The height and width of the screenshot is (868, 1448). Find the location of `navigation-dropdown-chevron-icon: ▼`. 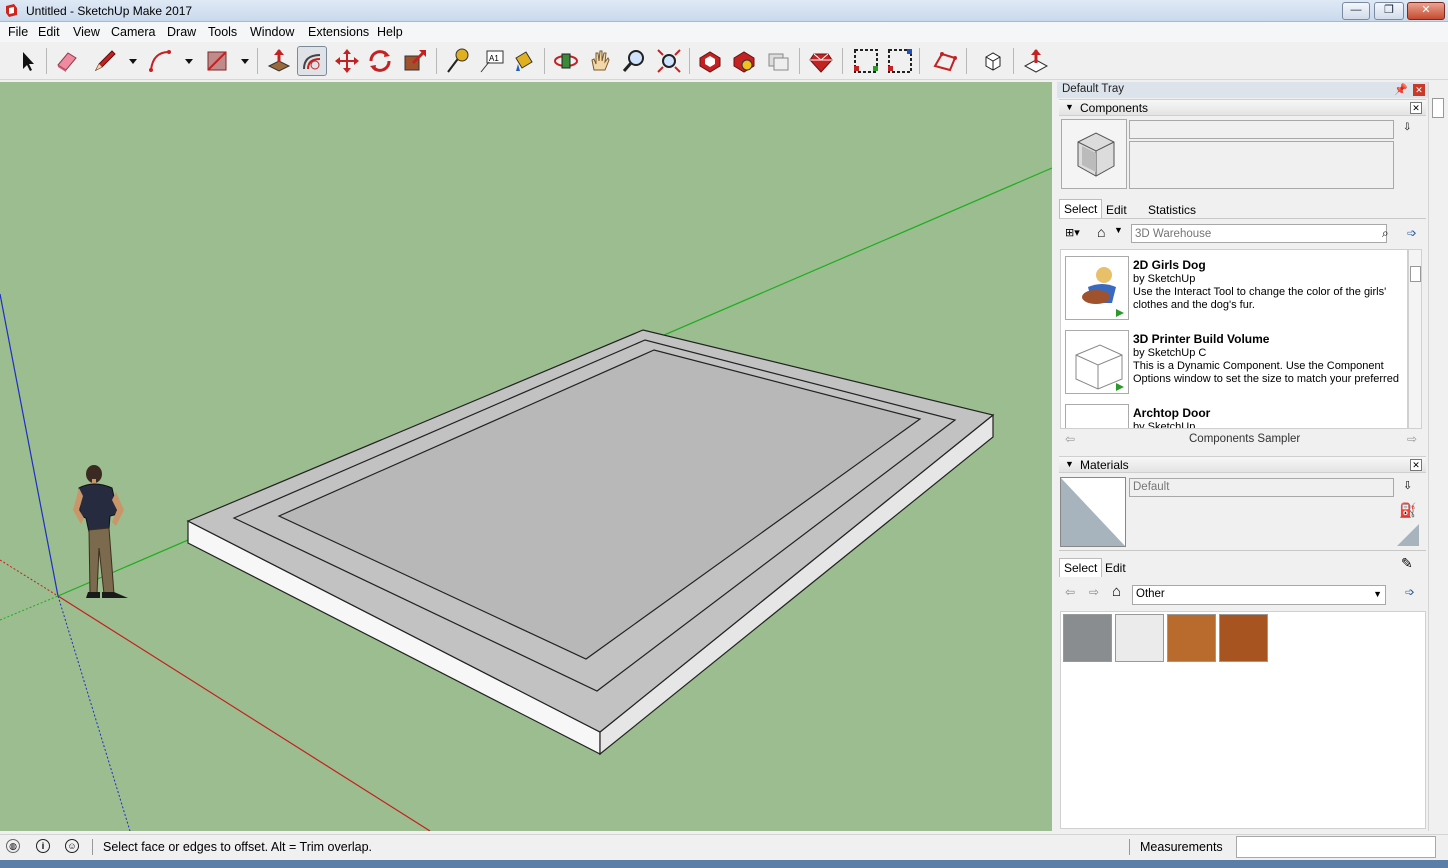

navigation-dropdown-chevron-icon: ▼ is located at coordinates (1118, 230).